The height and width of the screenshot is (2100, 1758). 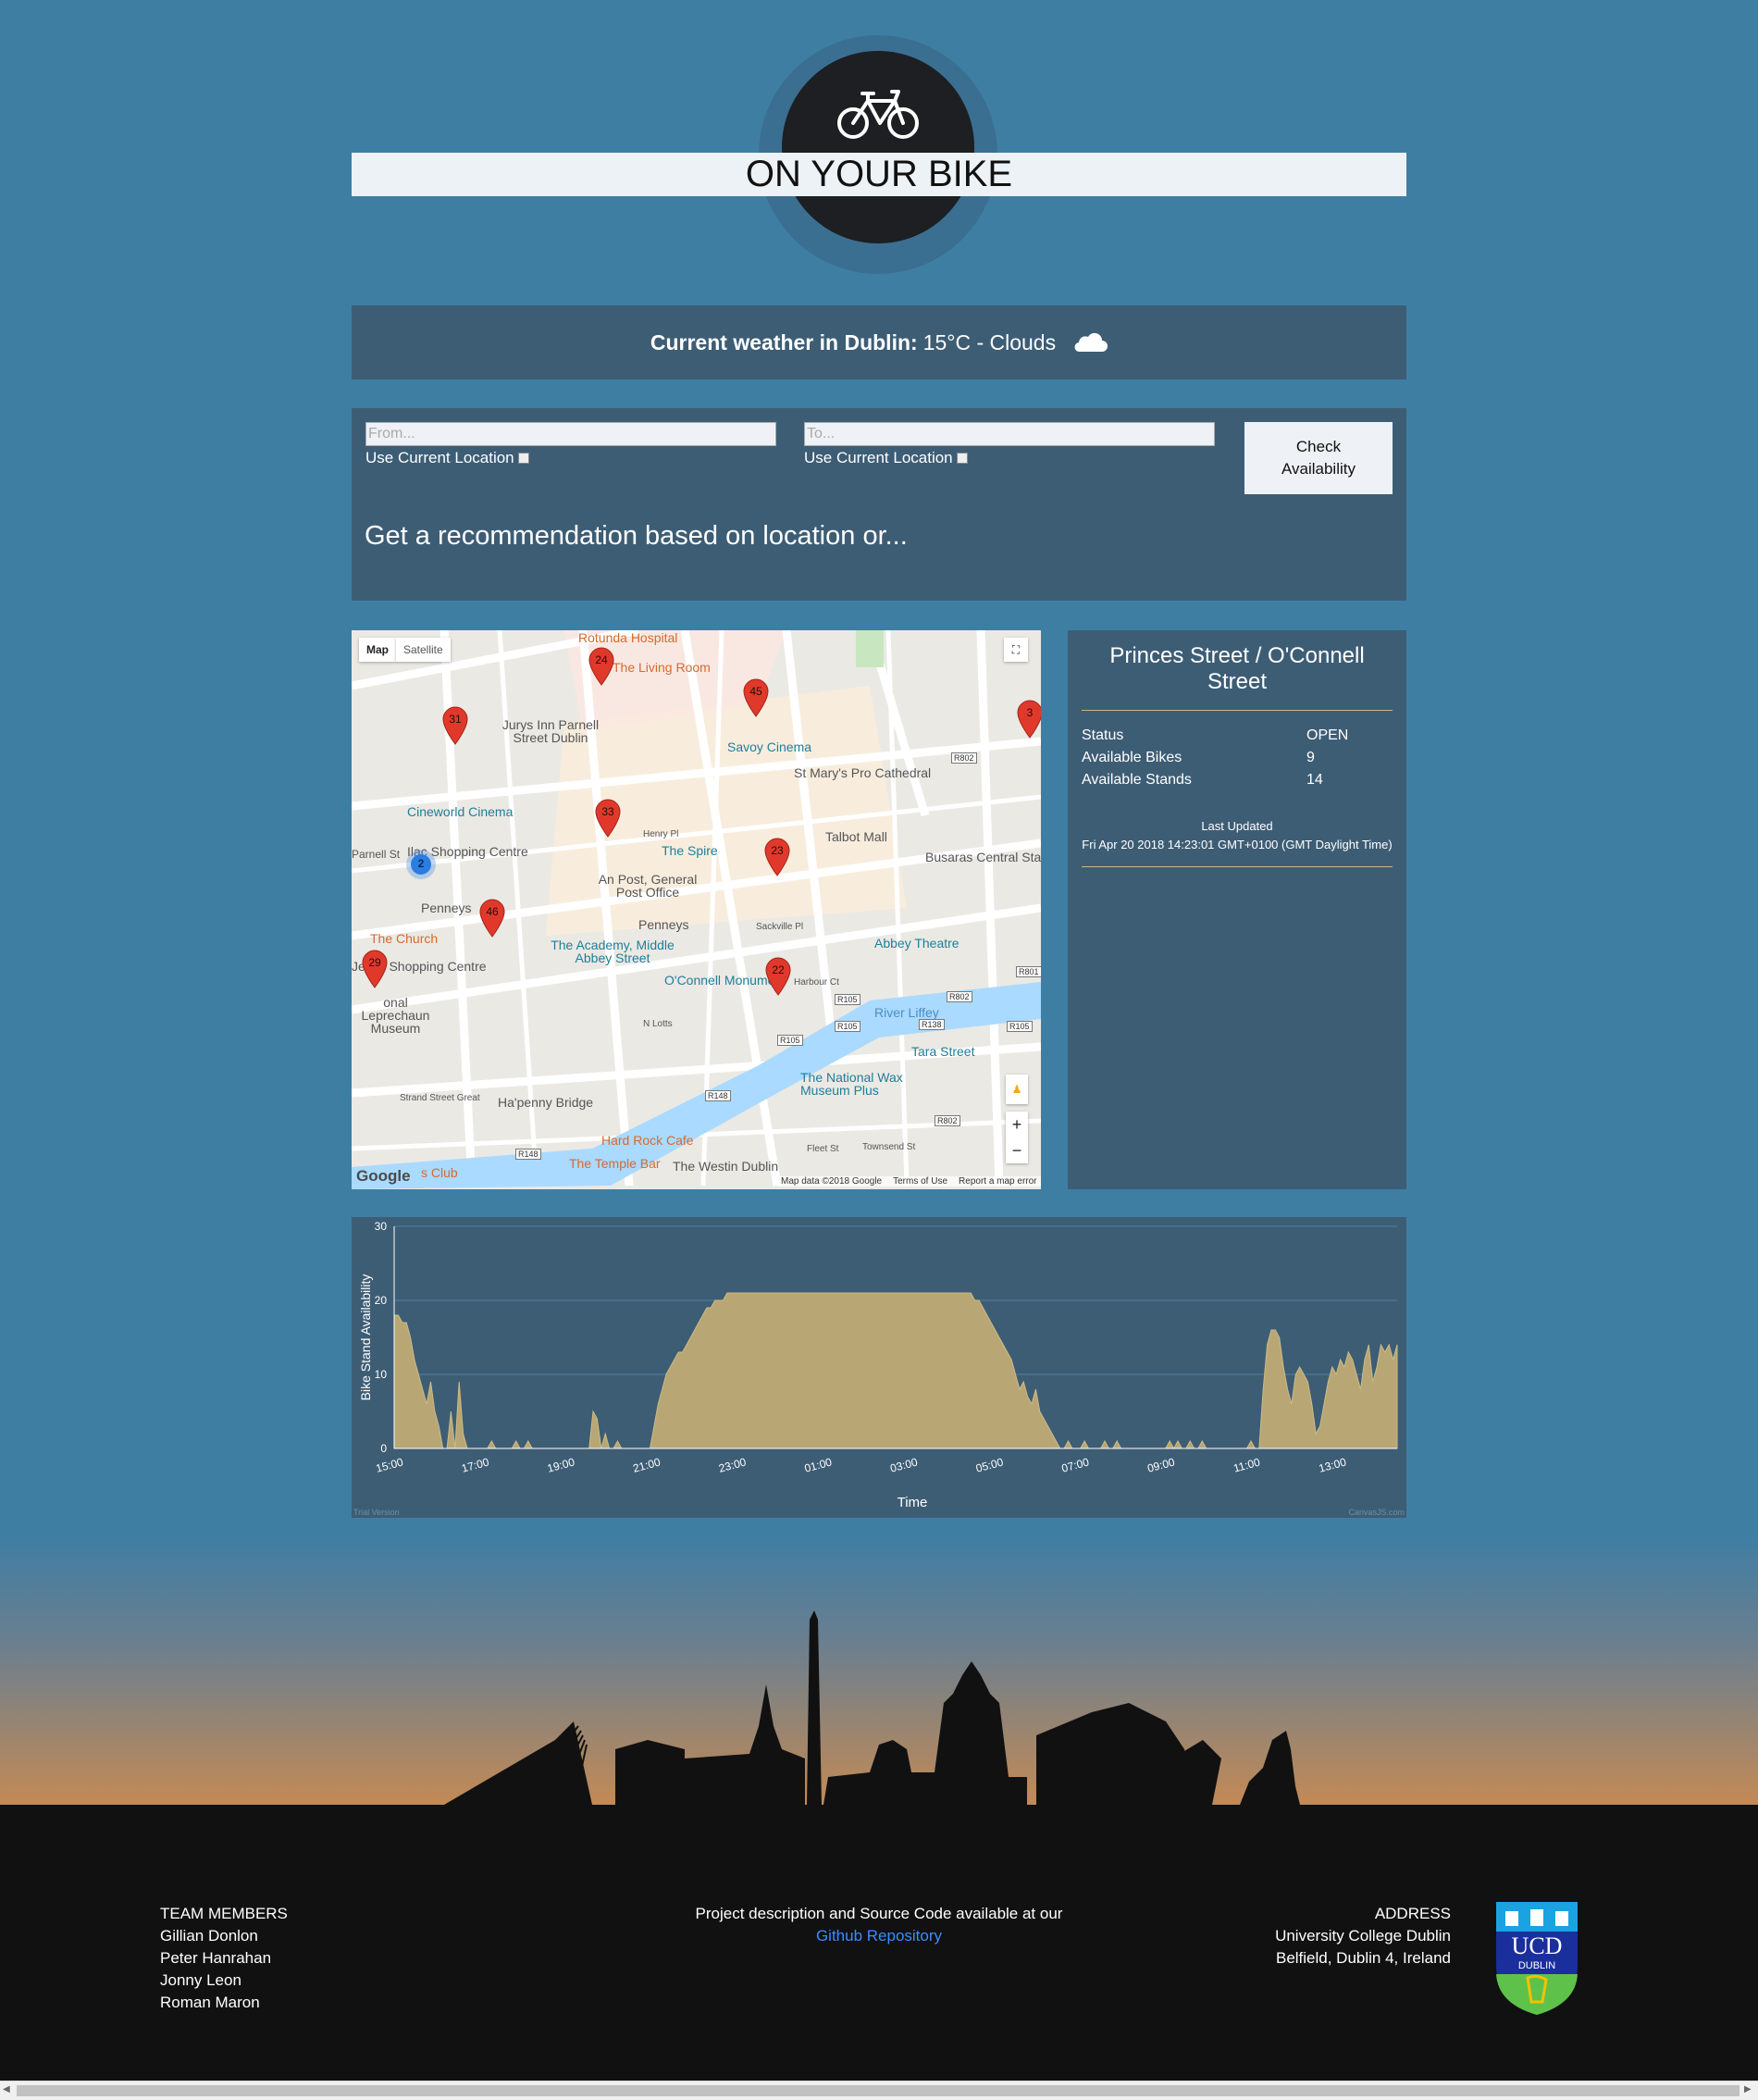 I want to click on available-stands-label: Available Stands, so click(x=1137, y=780).